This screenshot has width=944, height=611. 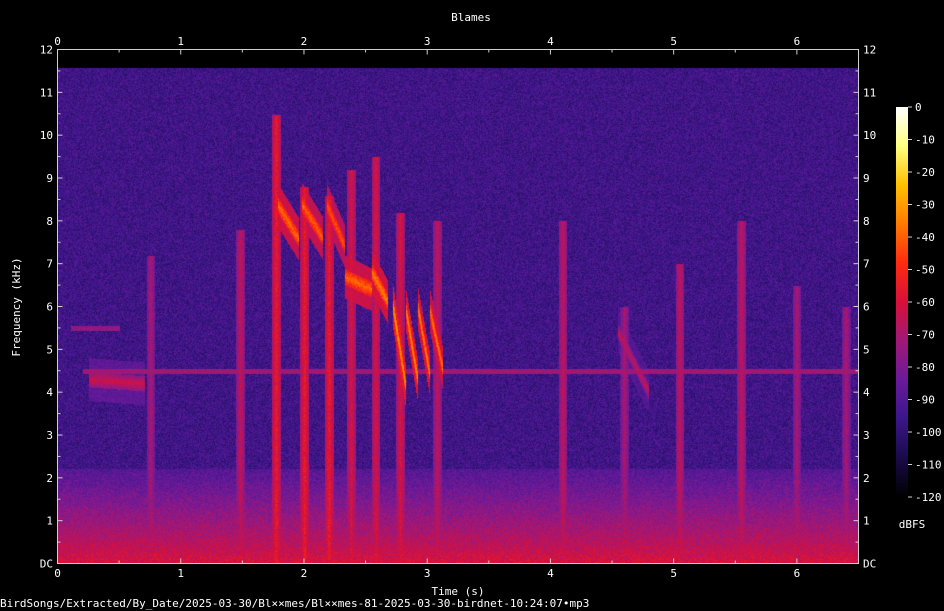 I want to click on colorbar-tick-label: -80, so click(x=925, y=367).